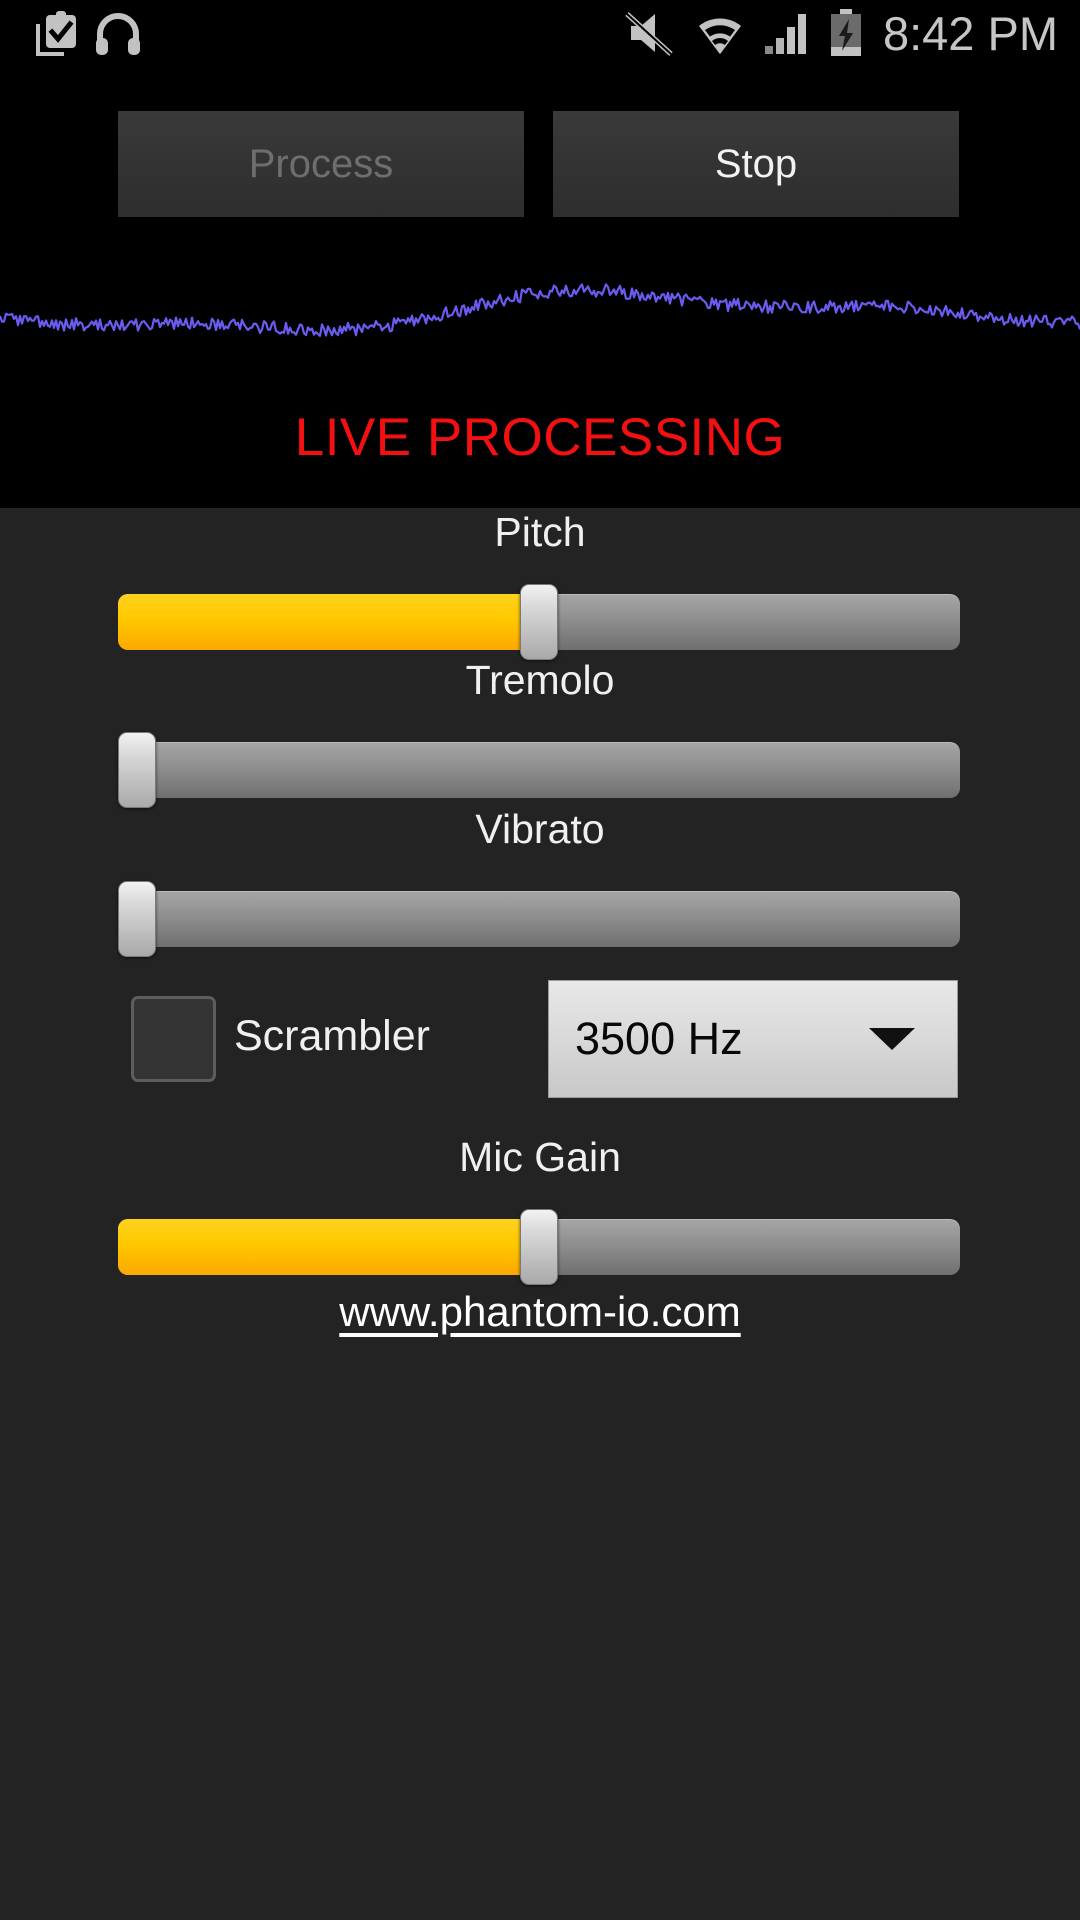  I want to click on control-group-tremolo: Tremolo, so click(540, 732).